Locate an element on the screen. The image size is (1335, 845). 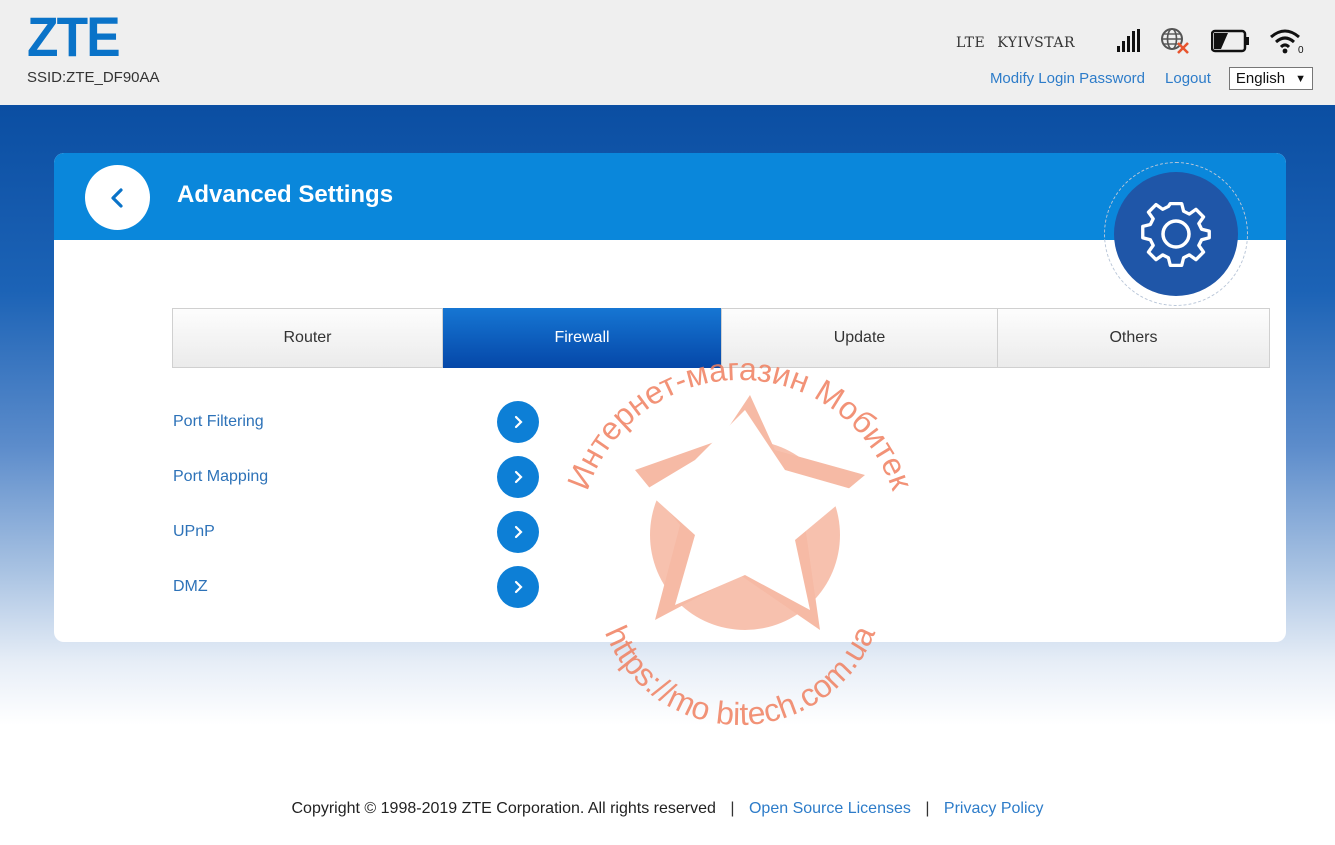
modify-login-password-link: Modify Login Password is located at coordinates (1067, 78).